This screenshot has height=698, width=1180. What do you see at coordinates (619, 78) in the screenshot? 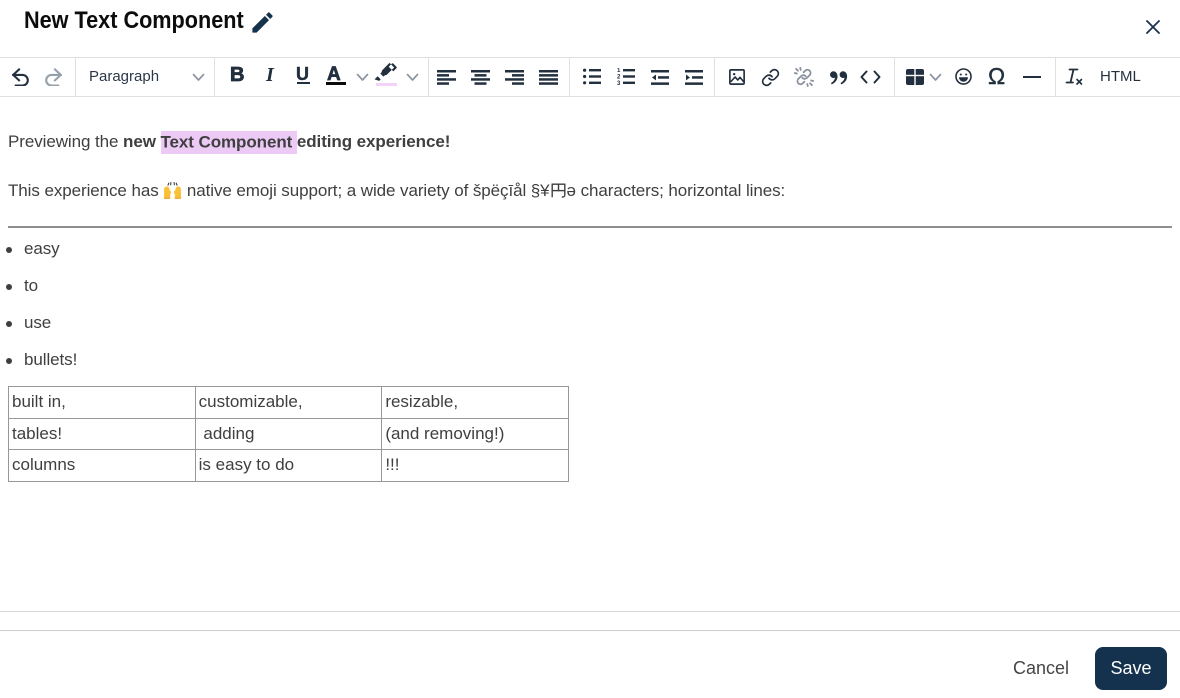
I see `svg-text: 2` at bounding box center [619, 78].